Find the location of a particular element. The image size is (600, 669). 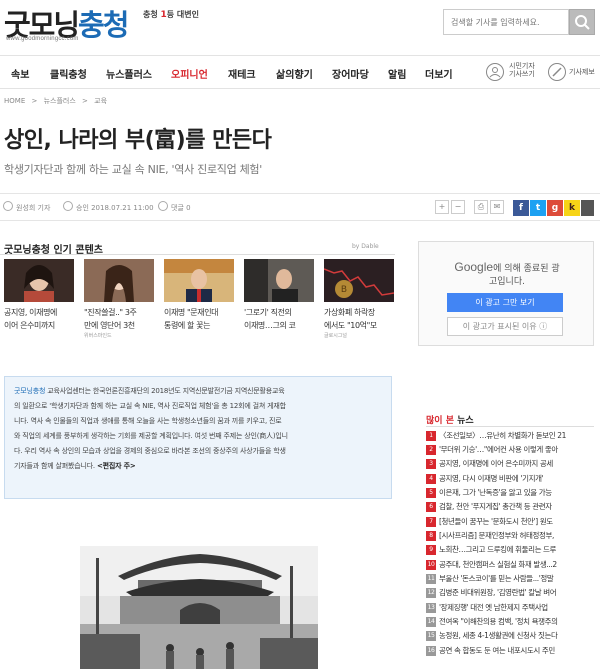

card-source: 글로시그널 is located at coordinates (336, 336).